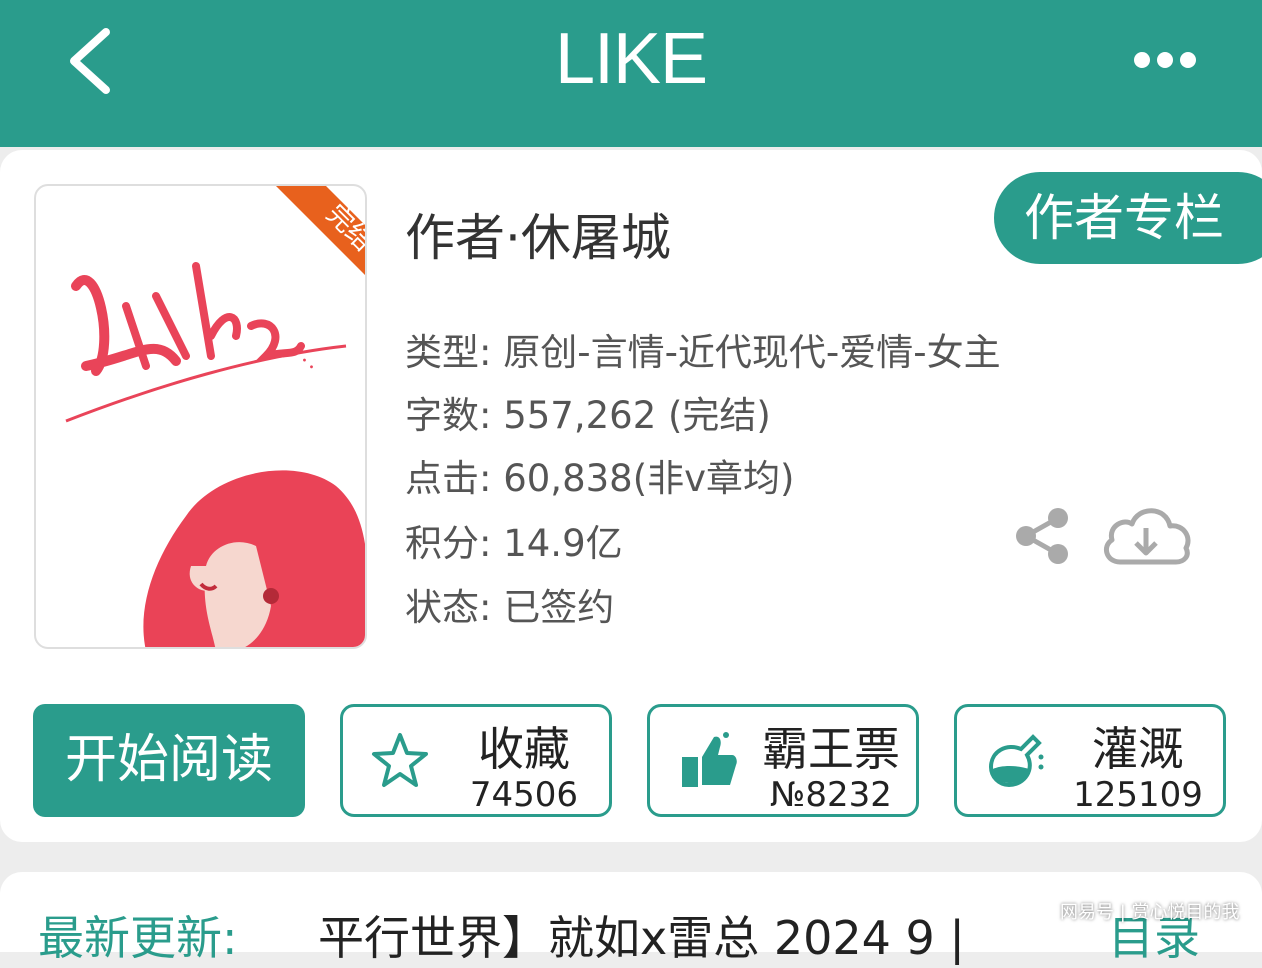  I want to click on thumbs-up-icon, so click(709, 759).